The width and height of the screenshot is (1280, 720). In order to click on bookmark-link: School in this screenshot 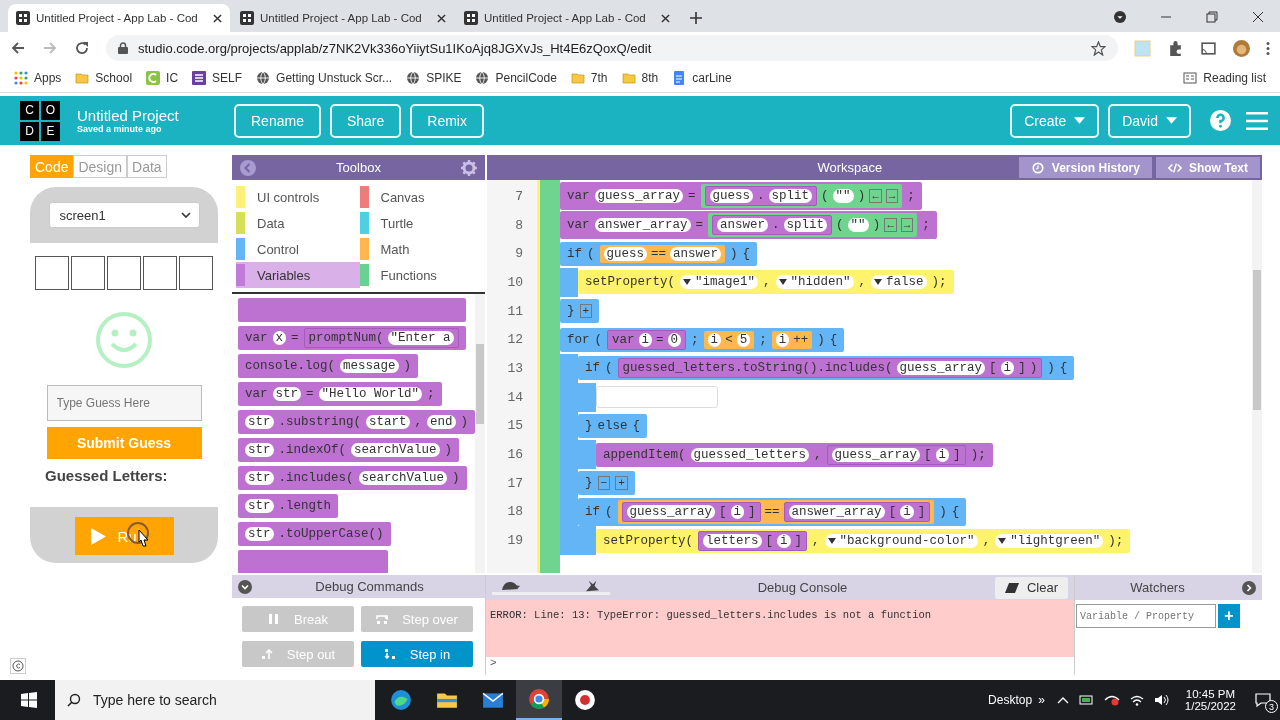, I will do `click(104, 78)`.